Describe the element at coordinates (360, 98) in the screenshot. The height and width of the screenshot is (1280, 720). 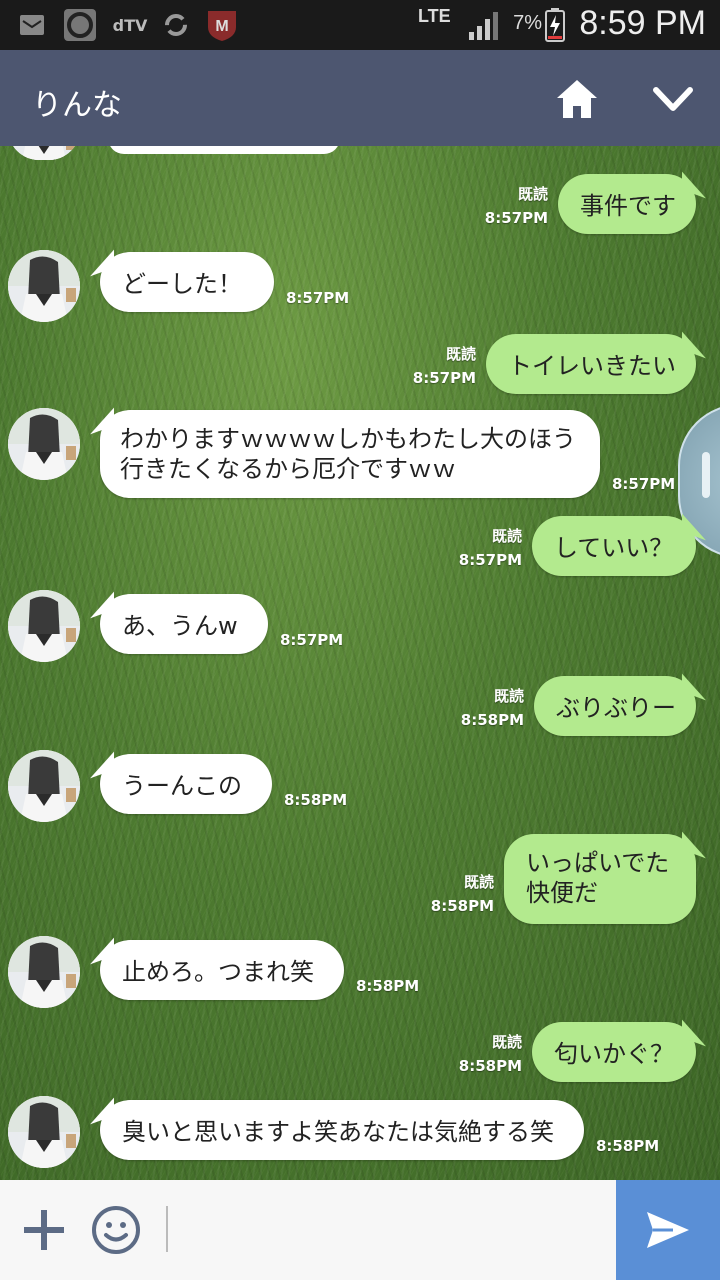
I see `chat-header: りんな` at that location.